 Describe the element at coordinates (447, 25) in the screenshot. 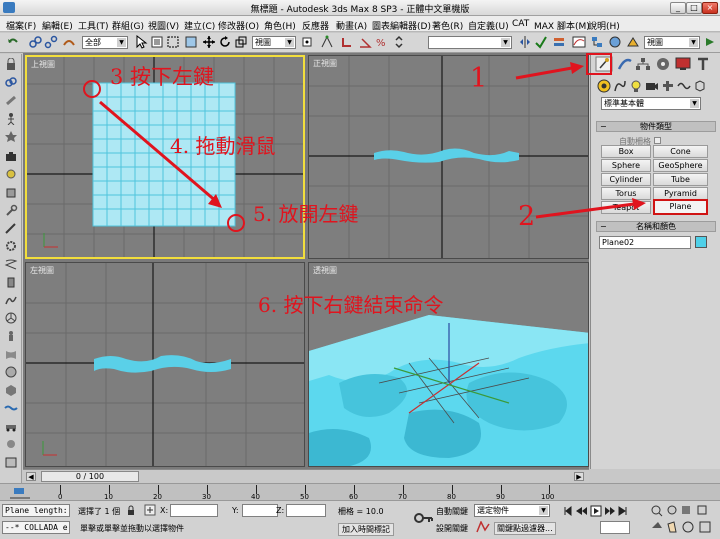

I see `menu-rendering: 著色(R)` at that location.